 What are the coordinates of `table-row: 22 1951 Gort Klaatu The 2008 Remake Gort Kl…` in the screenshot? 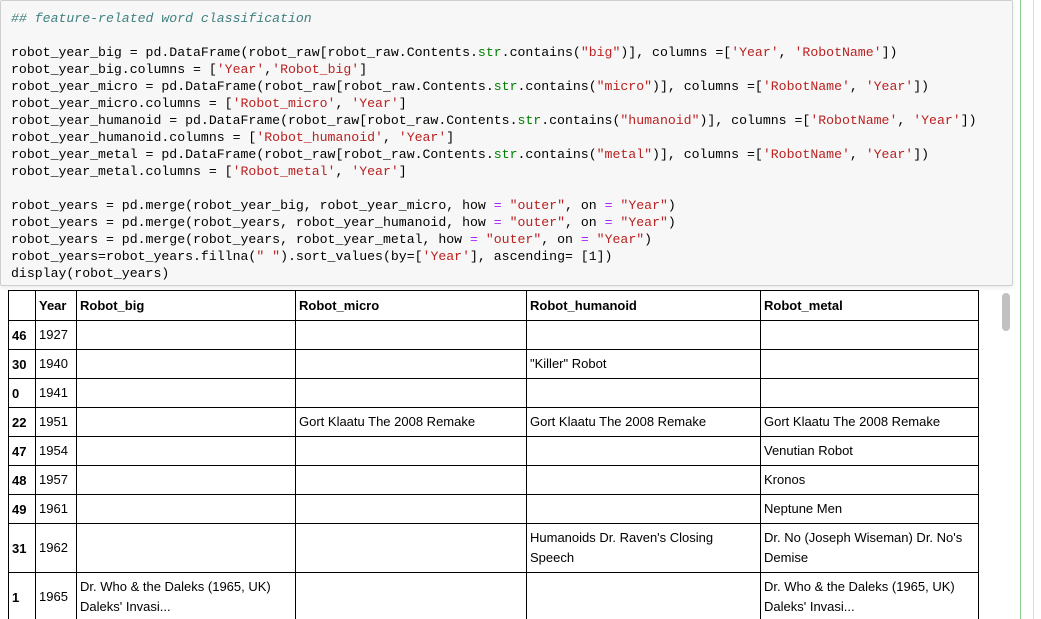 It's located at (493, 422).